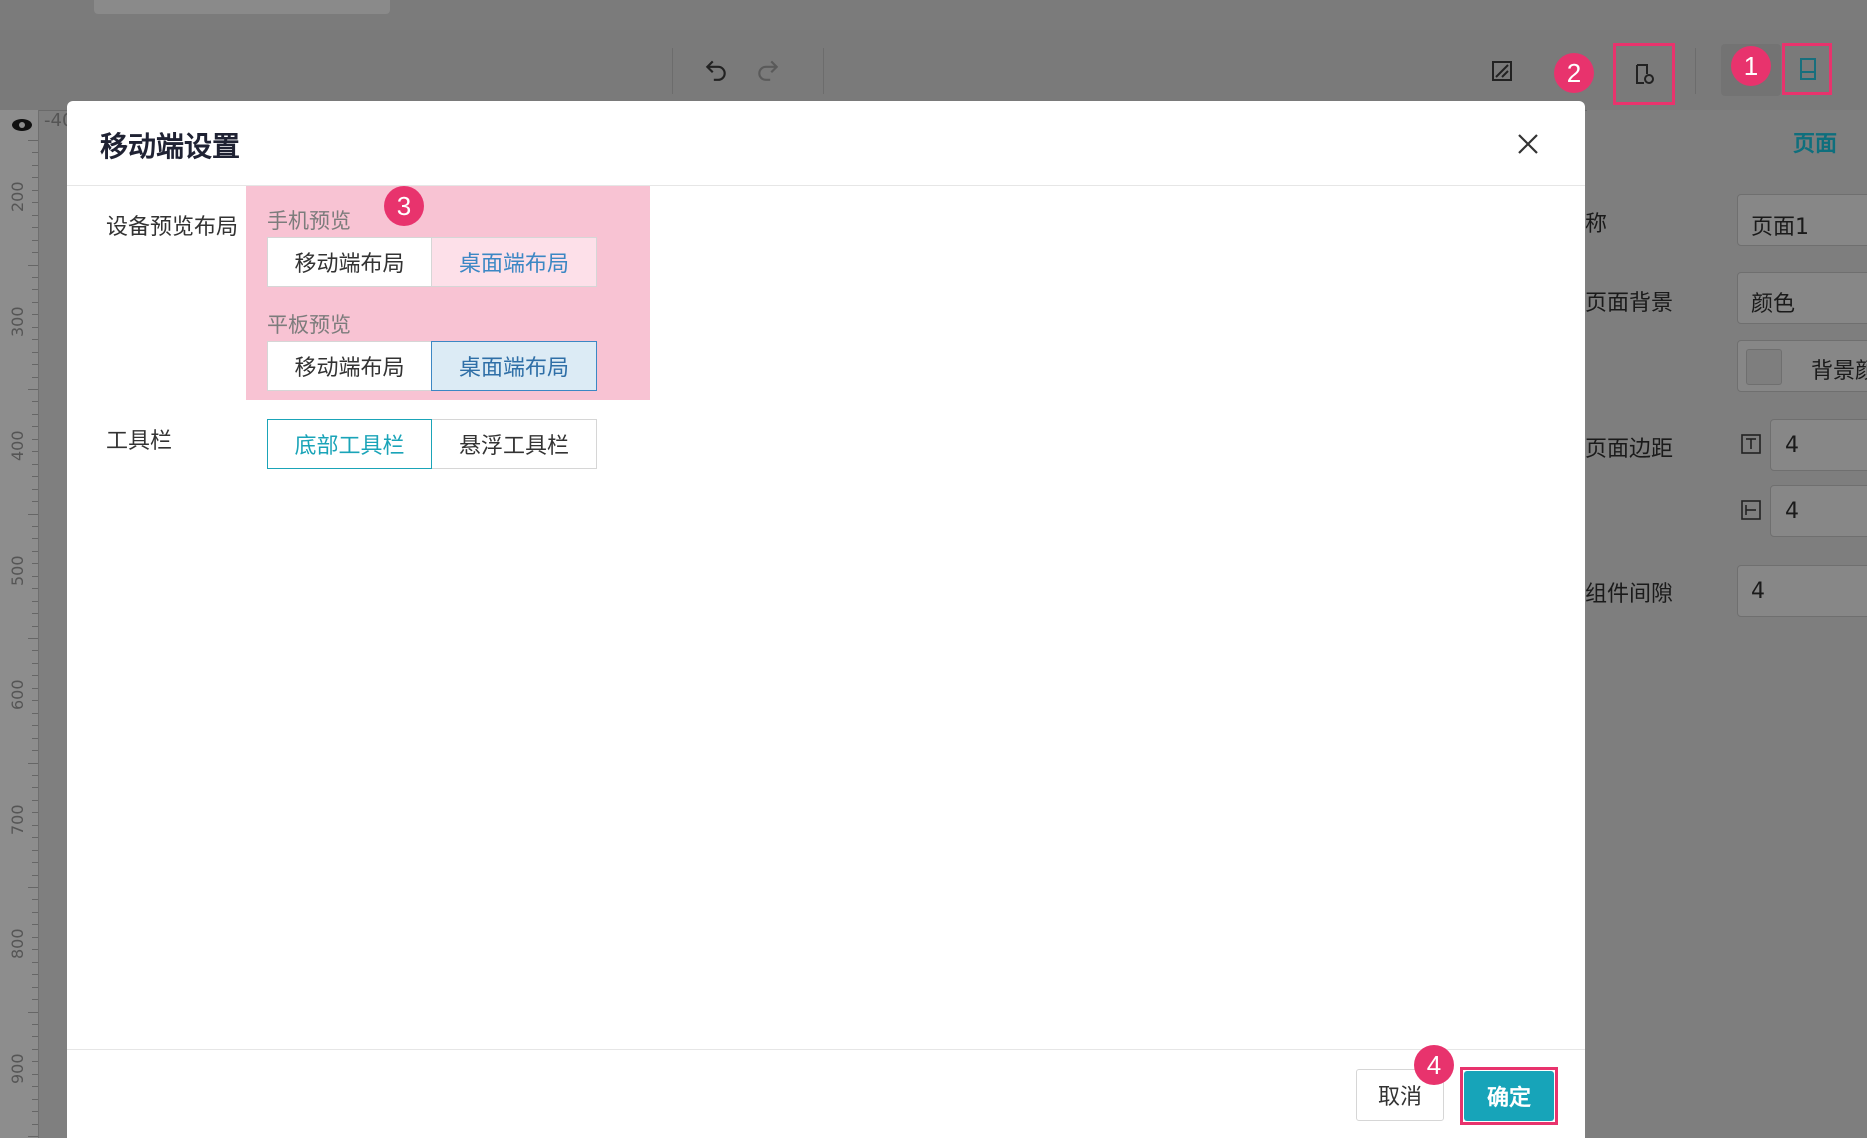 The width and height of the screenshot is (1867, 1138). I want to click on vertical-ruler, so click(19, 624).